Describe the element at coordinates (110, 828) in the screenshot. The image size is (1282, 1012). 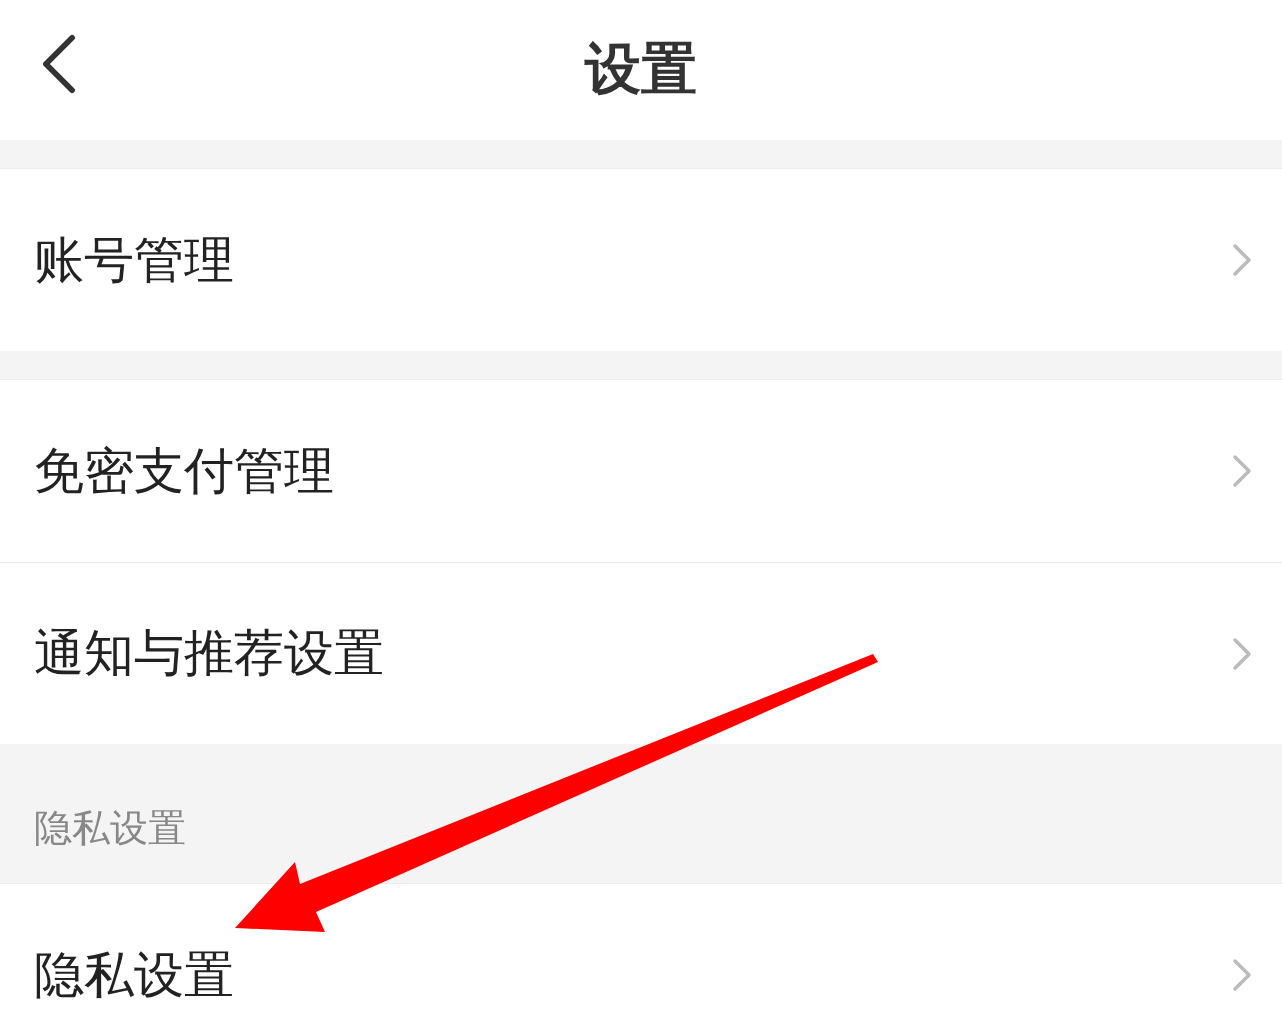
I see `section-header: 隐私设置` at that location.